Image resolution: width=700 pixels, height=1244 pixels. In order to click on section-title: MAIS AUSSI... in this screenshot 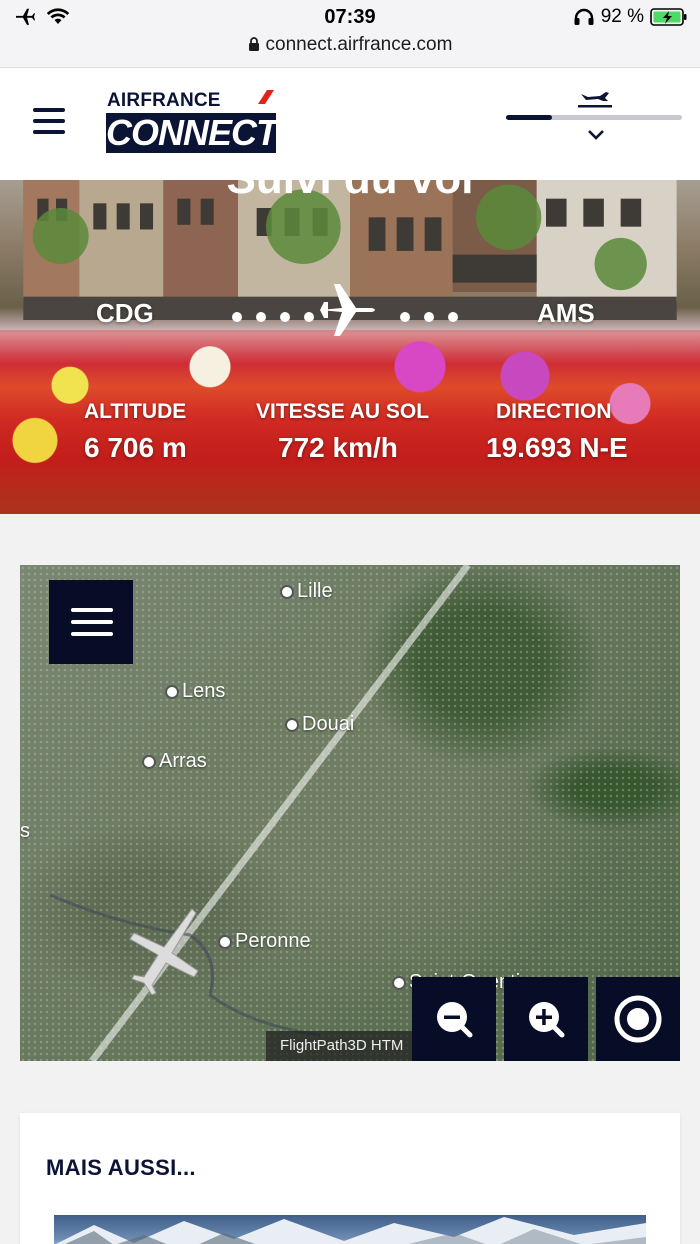, I will do `click(121, 1167)`.